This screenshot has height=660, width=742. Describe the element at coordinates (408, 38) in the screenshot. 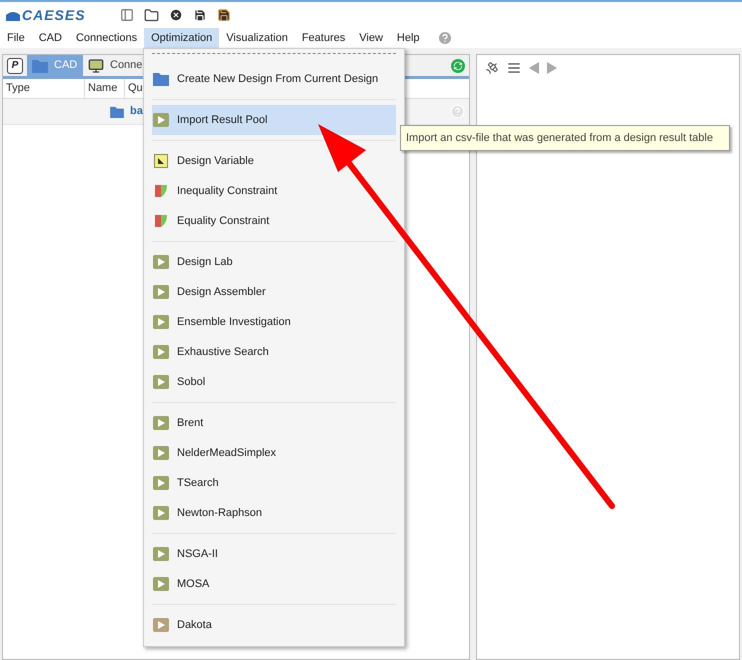

I see `menu-item: Help` at that location.